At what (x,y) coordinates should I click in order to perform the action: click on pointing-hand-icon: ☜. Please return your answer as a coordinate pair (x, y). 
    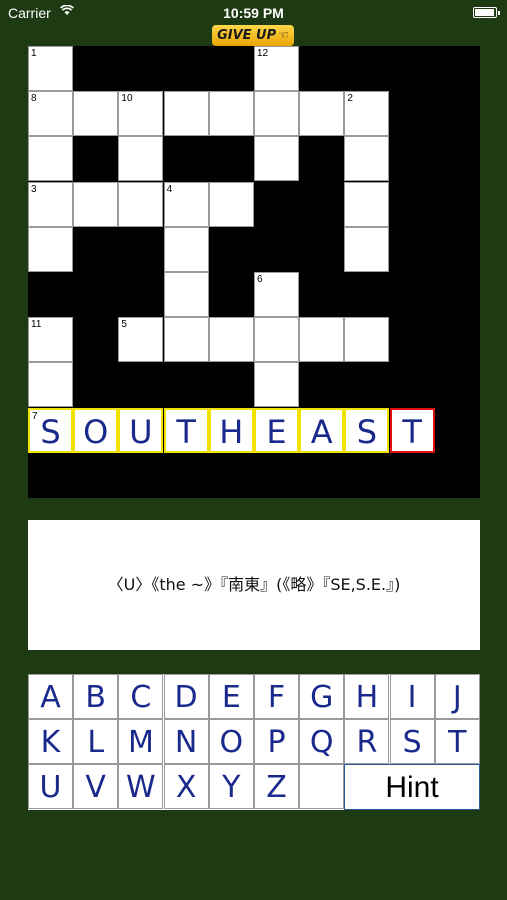
    Looking at the image, I should click on (283, 35).